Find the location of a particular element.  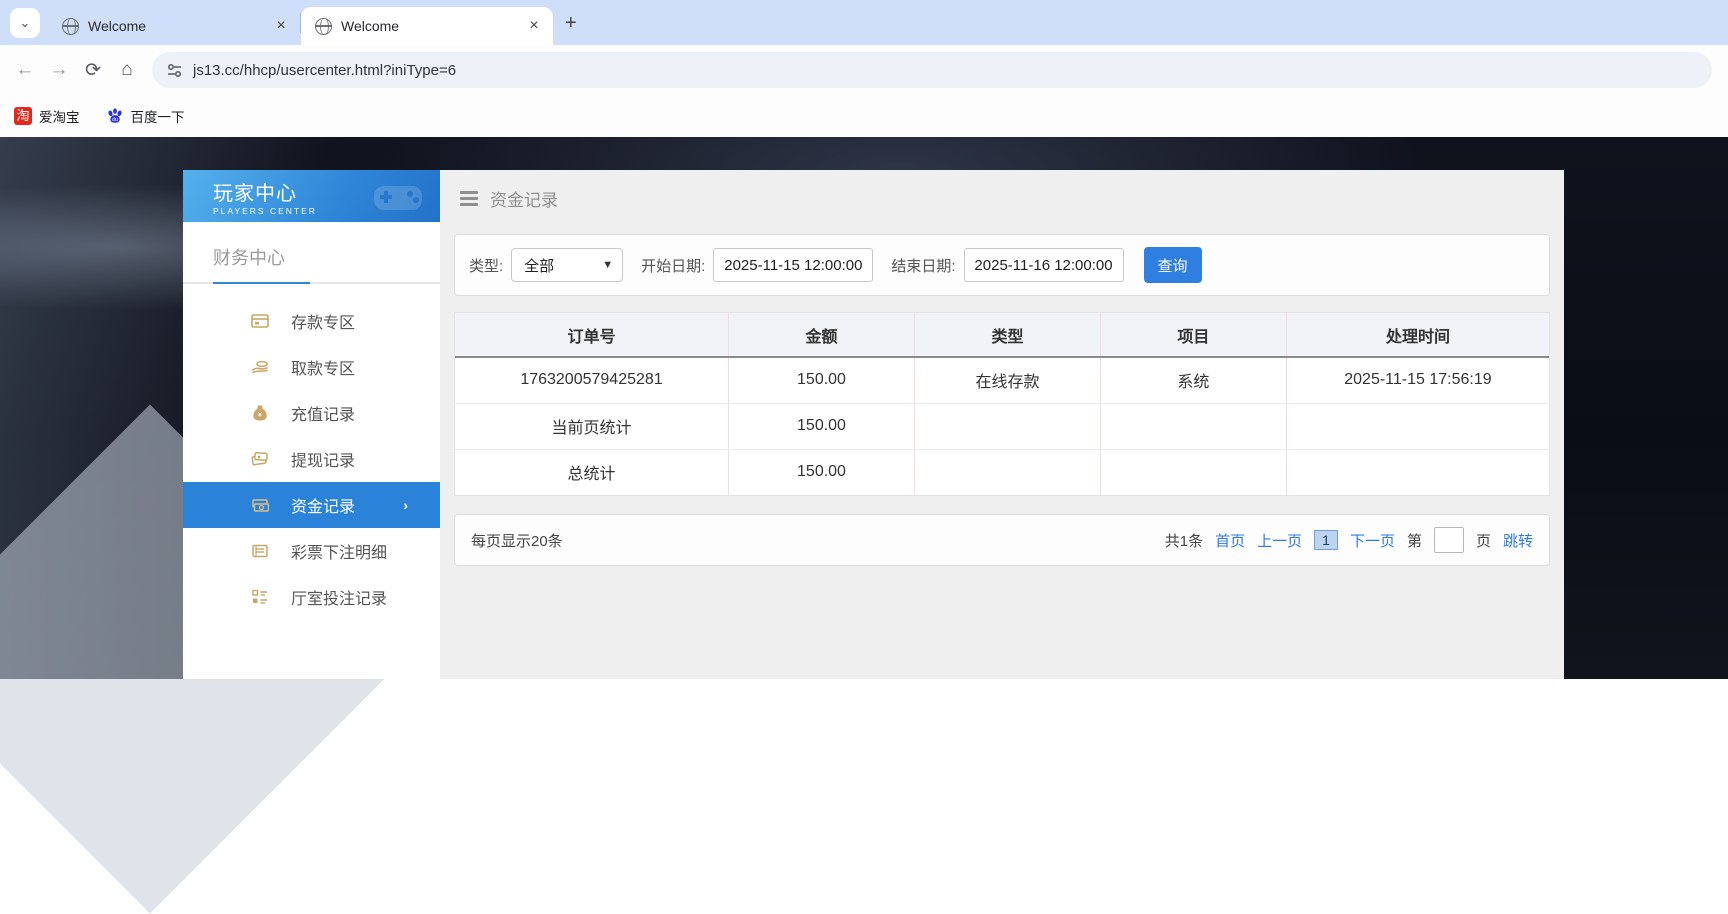

hamburger-icon is located at coordinates (469, 198).